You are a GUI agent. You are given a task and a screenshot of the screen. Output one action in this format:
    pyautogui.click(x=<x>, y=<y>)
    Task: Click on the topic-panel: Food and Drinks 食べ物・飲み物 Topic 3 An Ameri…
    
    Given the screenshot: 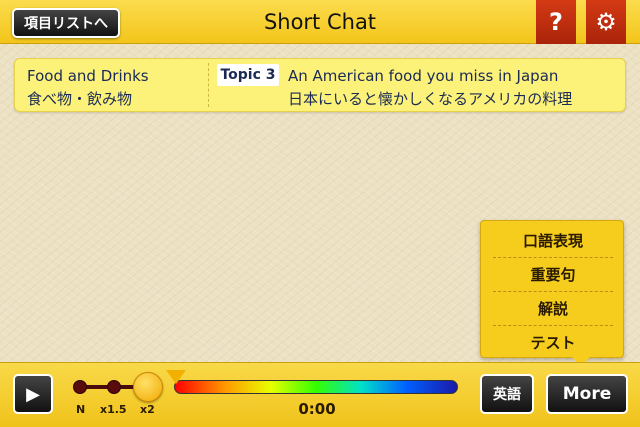 What is the action you would take?
    pyautogui.click(x=320, y=85)
    